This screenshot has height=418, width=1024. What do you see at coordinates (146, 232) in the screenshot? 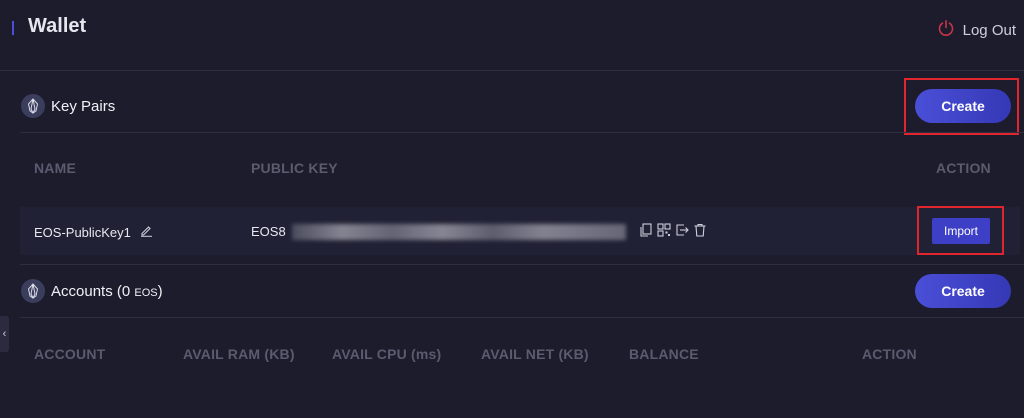
I see `edit-icon` at bounding box center [146, 232].